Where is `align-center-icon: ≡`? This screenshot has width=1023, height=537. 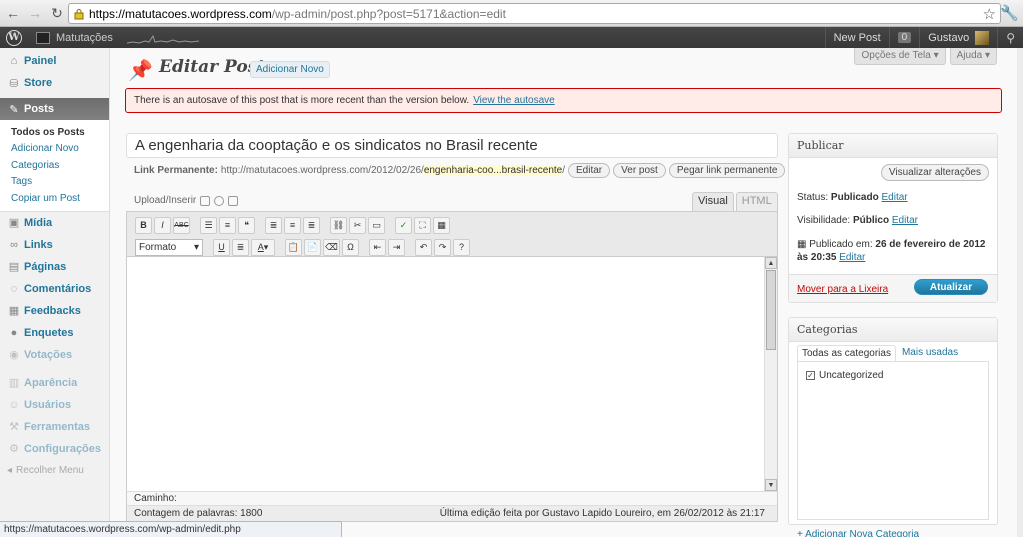 align-center-icon: ≡ is located at coordinates (292, 225).